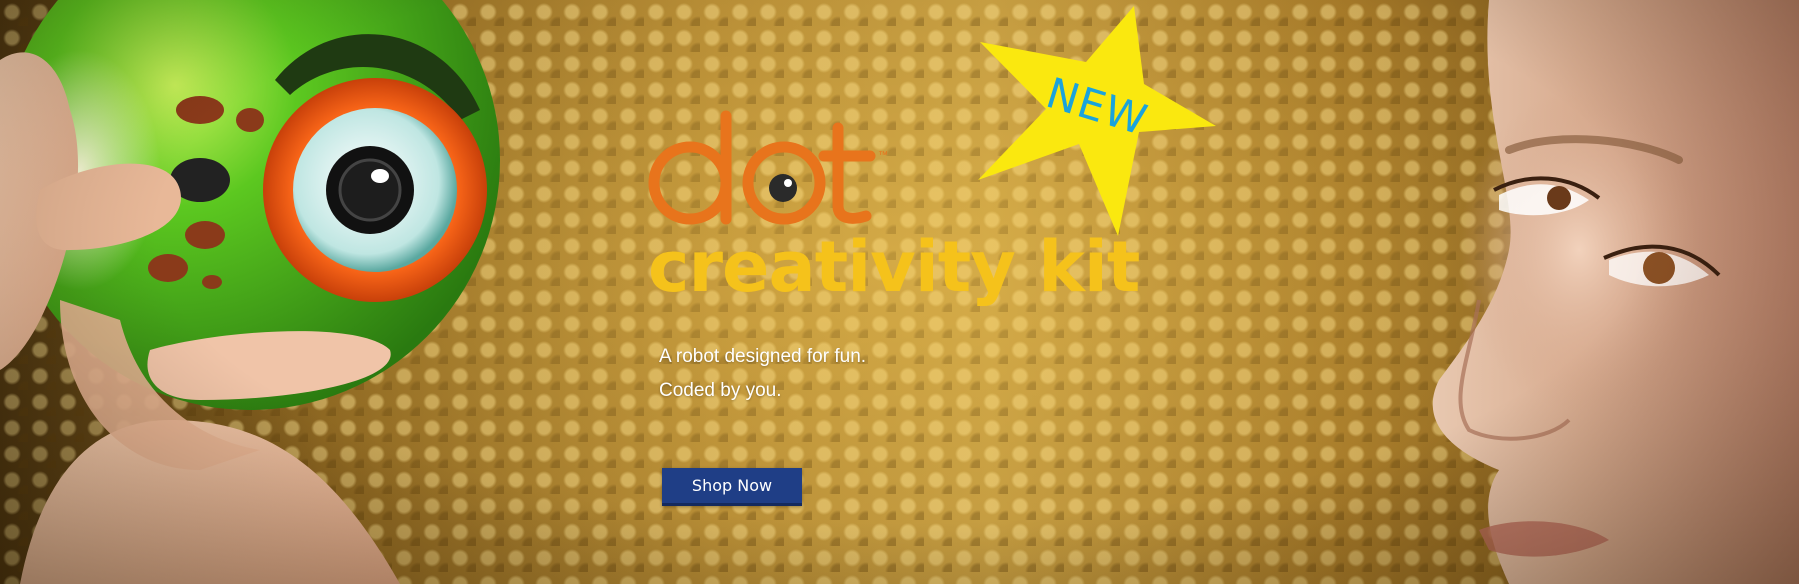 This screenshot has width=1799, height=584. What do you see at coordinates (763, 356) in the screenshot?
I see `tagline-line-1: A robot designed for fun.` at bounding box center [763, 356].